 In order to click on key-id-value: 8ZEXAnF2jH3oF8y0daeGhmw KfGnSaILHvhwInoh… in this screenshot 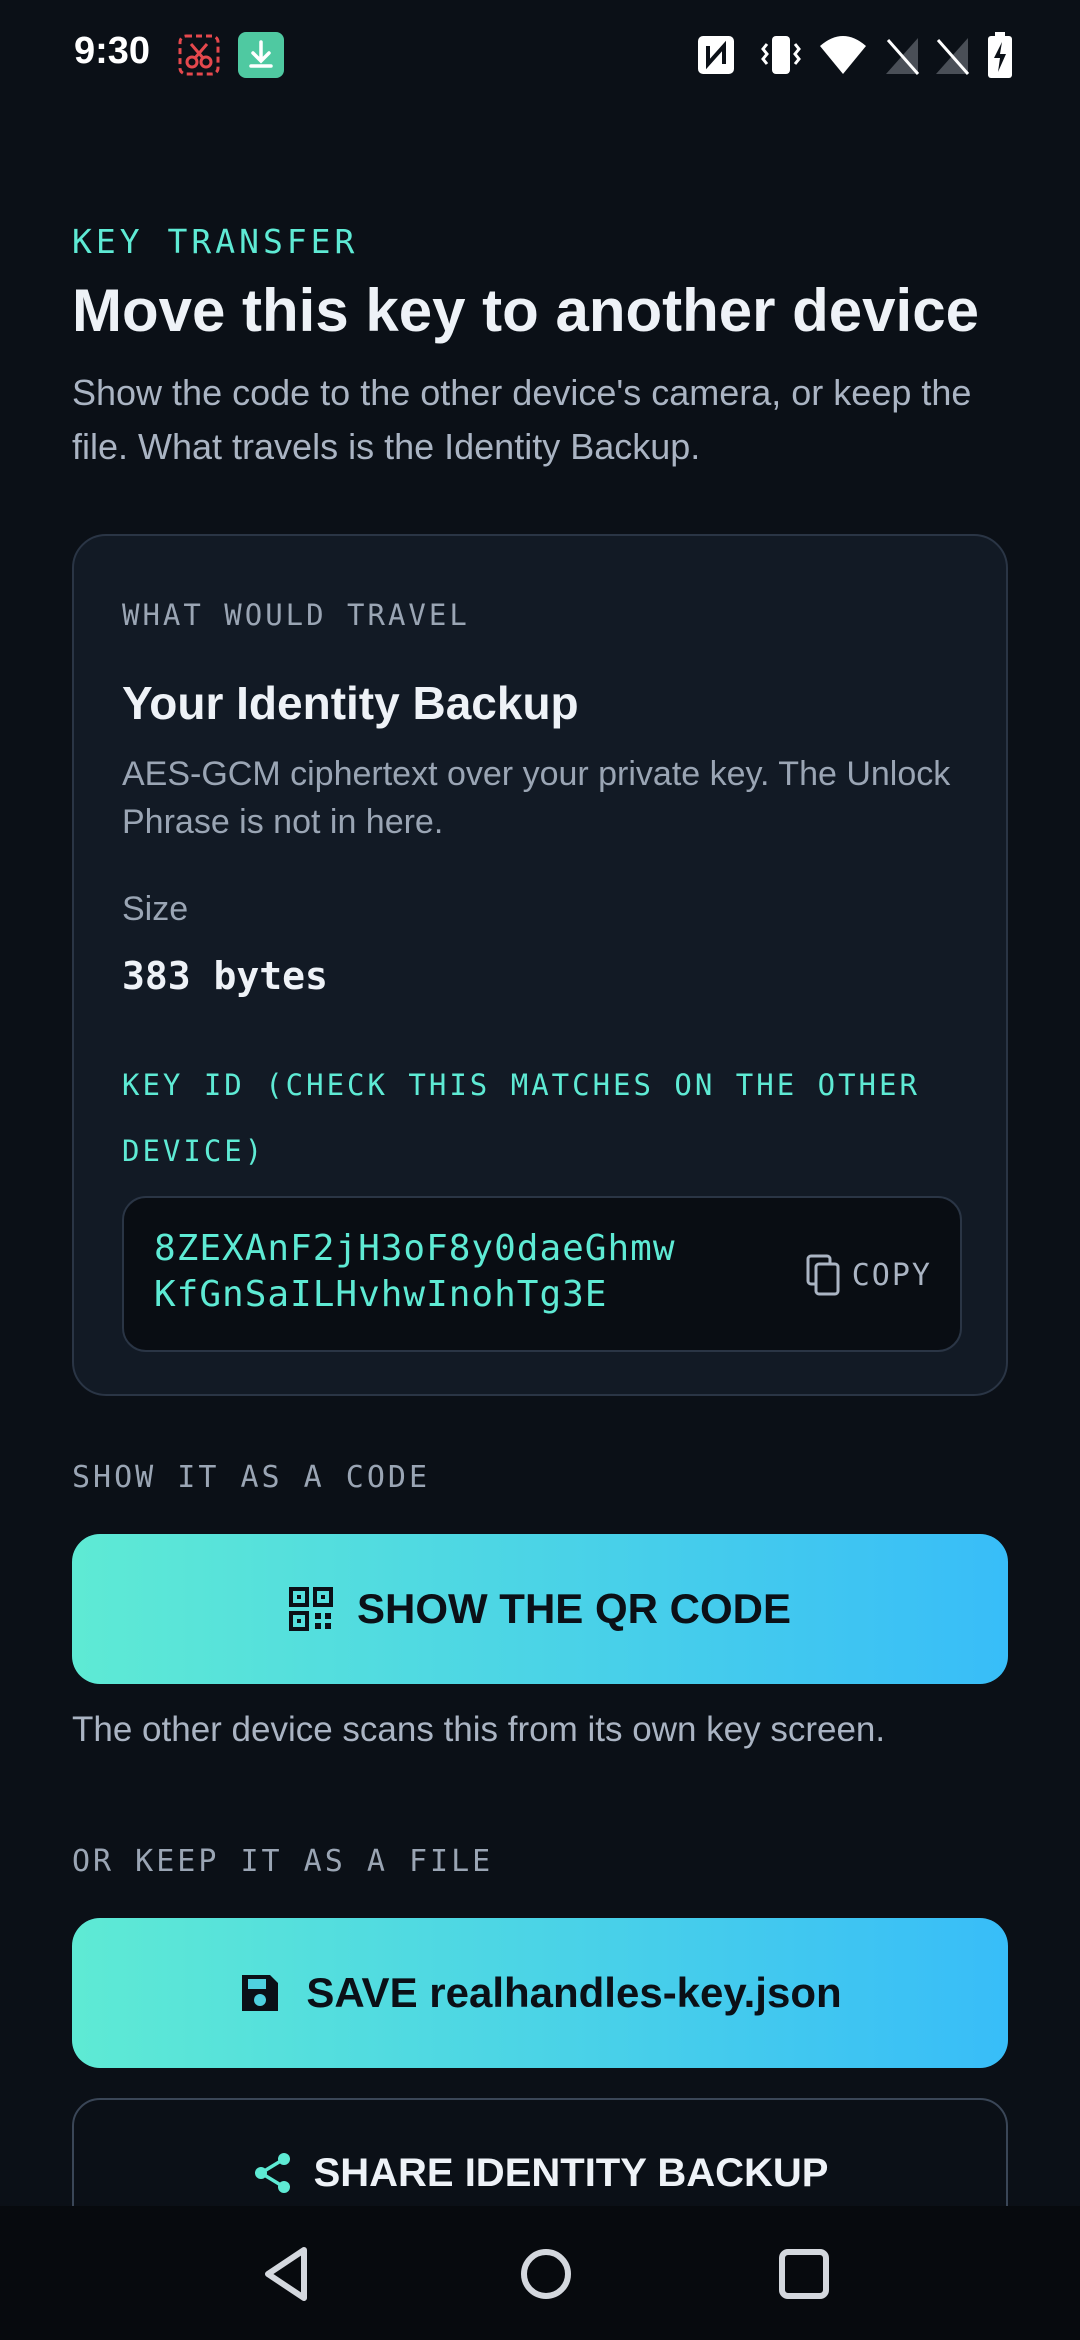, I will do `click(415, 1272)`.